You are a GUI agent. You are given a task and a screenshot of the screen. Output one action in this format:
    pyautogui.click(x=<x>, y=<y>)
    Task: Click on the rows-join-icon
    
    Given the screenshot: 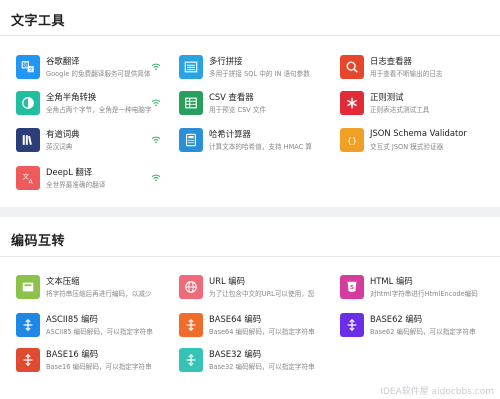 What is the action you would take?
    pyautogui.click(x=191, y=67)
    